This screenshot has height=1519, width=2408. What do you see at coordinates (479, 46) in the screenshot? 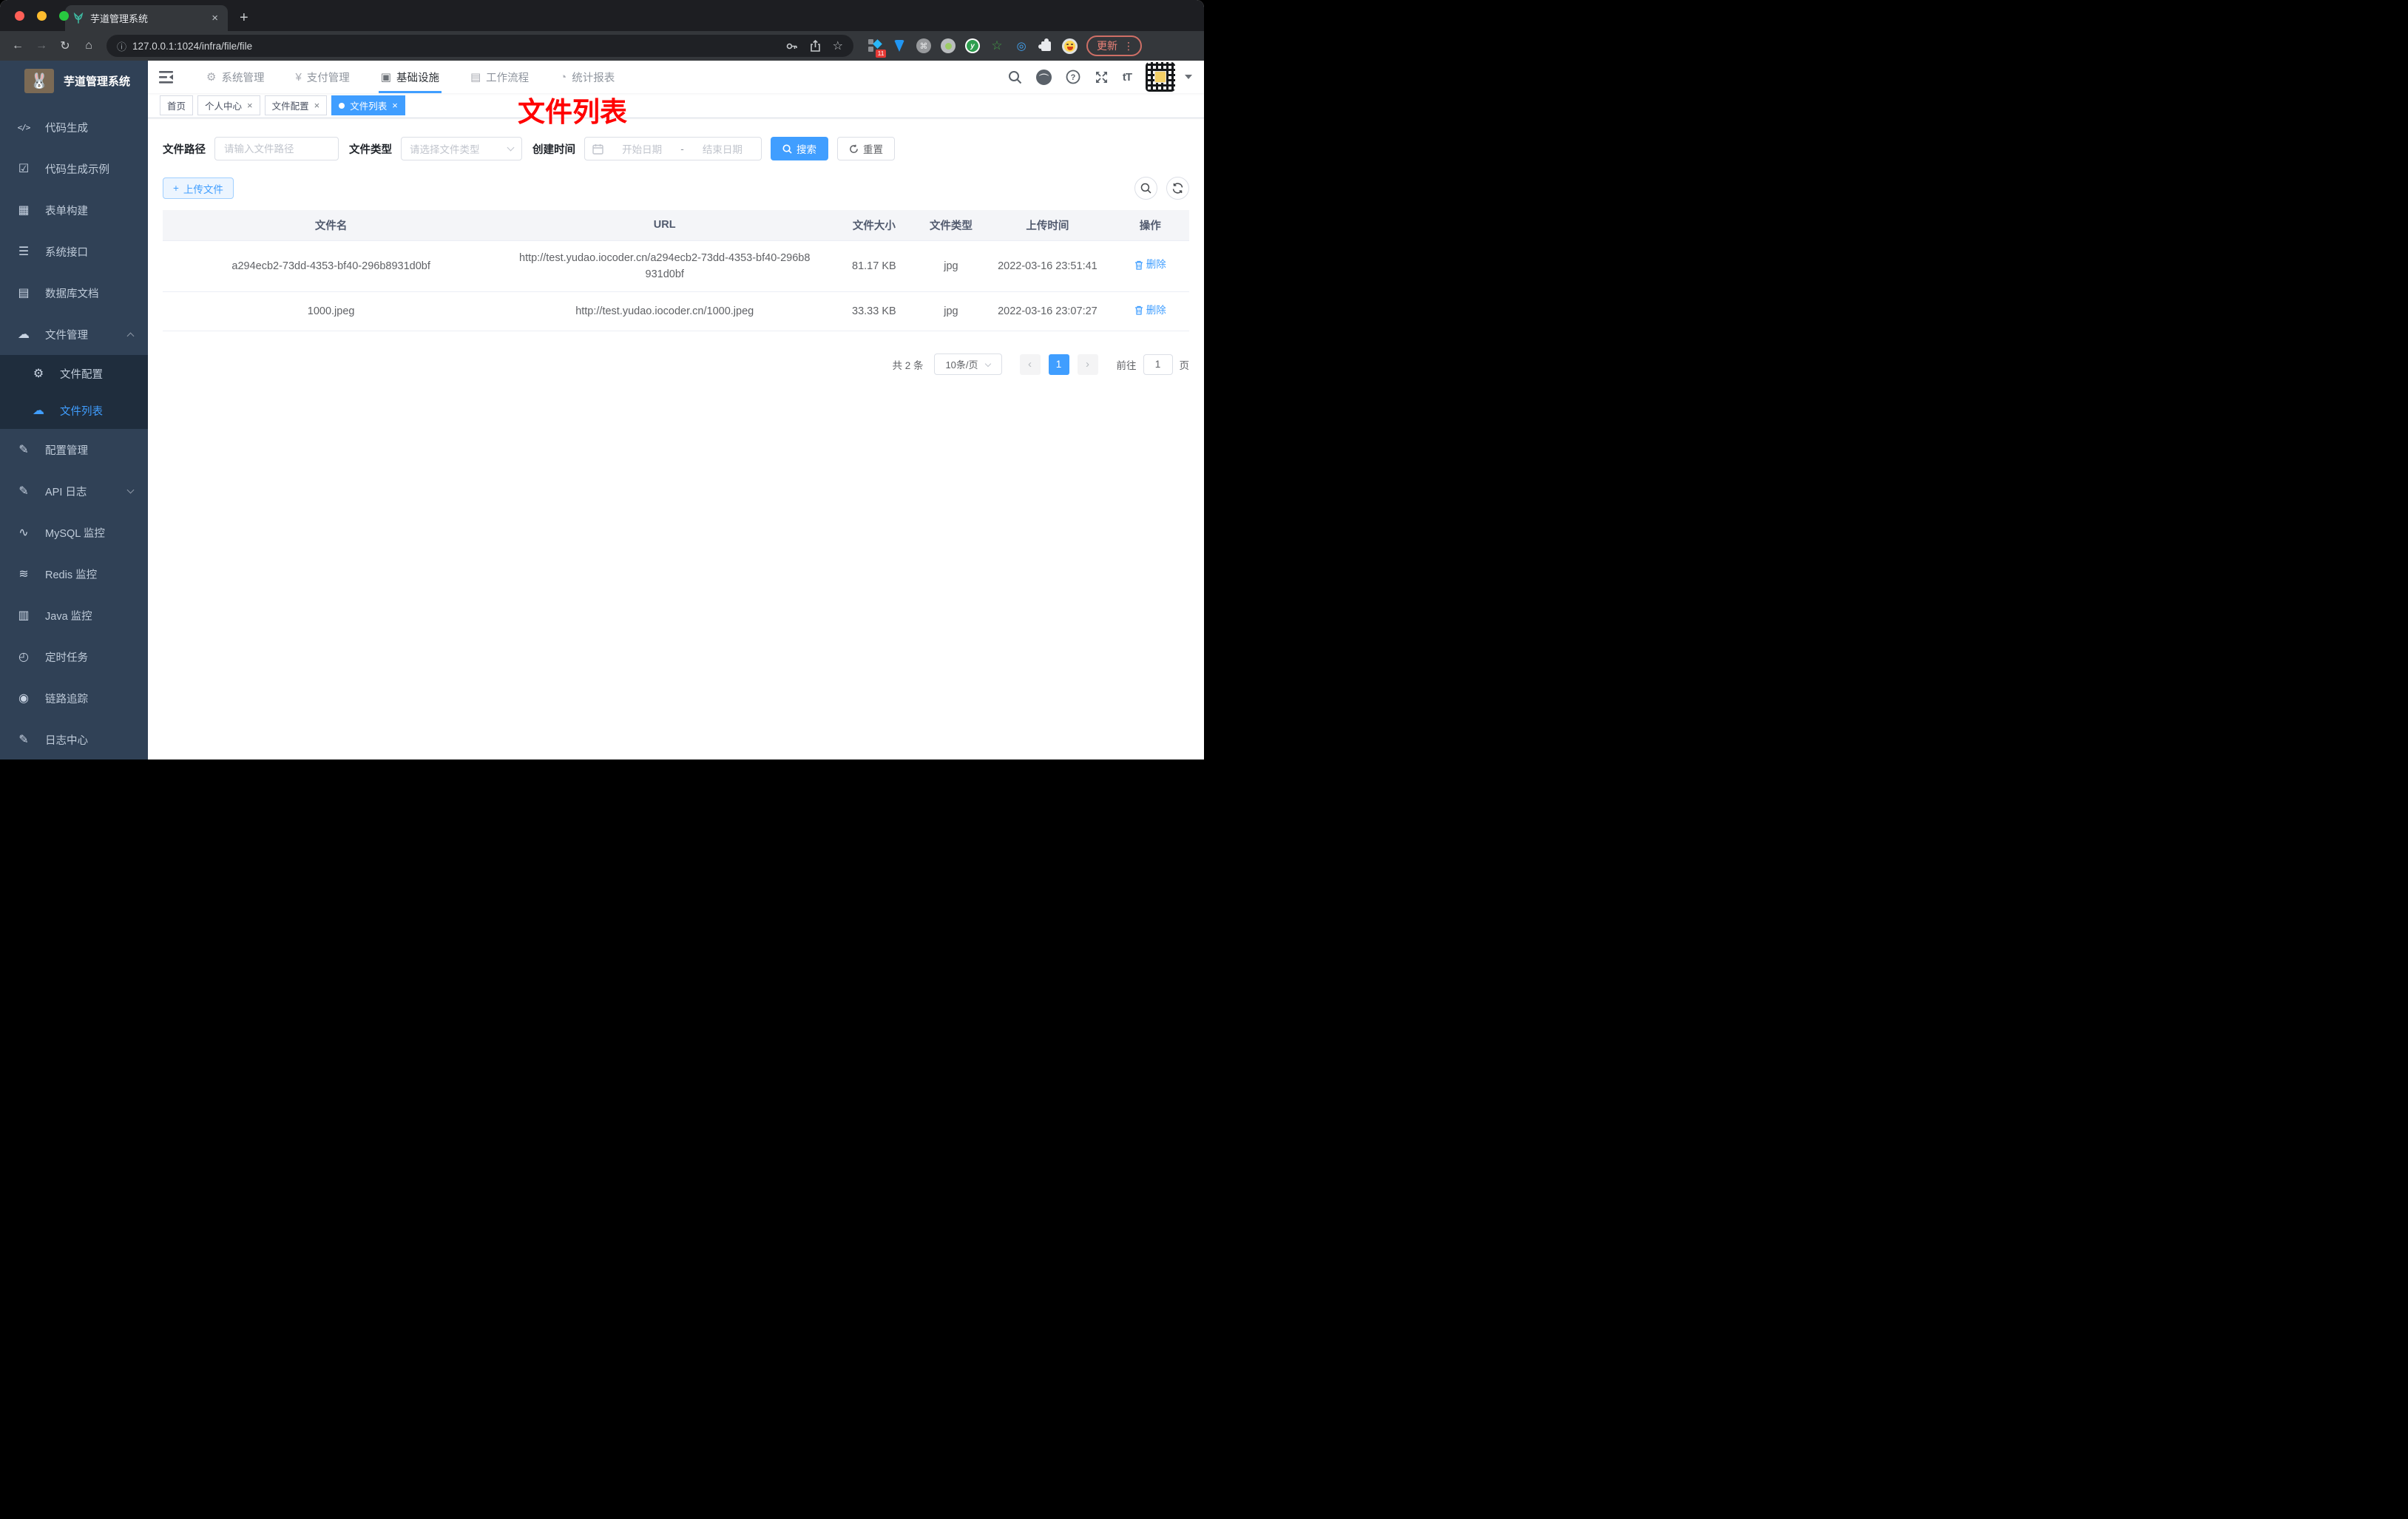
I see `address-bar: ⓘ 127.0.0.1:1024/infra/file/file ☆` at bounding box center [479, 46].